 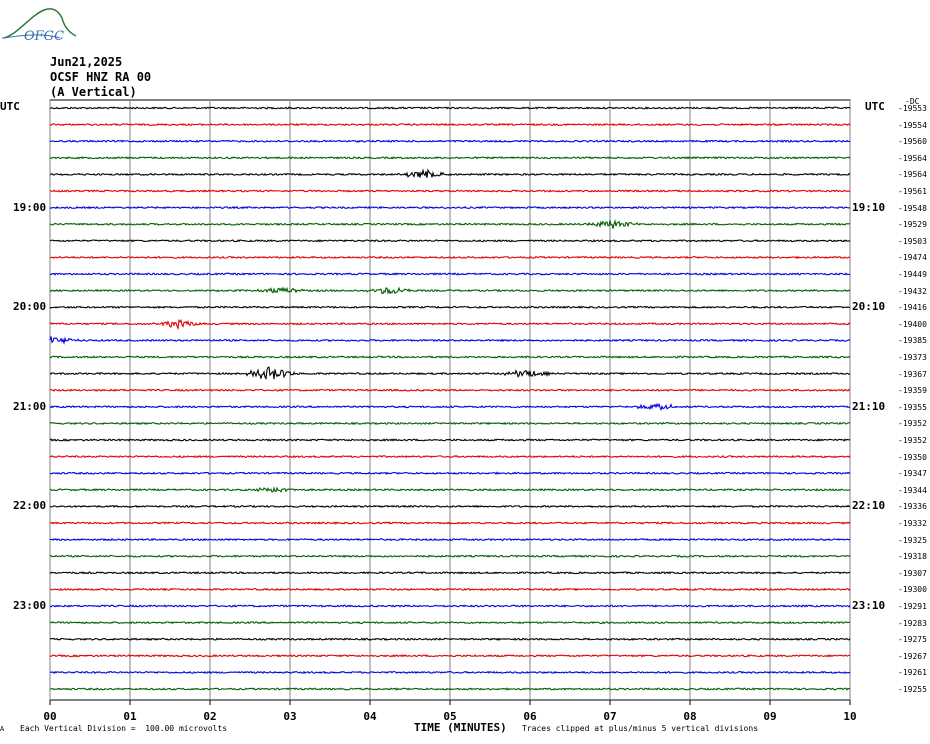 I want to click on trace-offset-label: -19359, so click(x=912, y=391).